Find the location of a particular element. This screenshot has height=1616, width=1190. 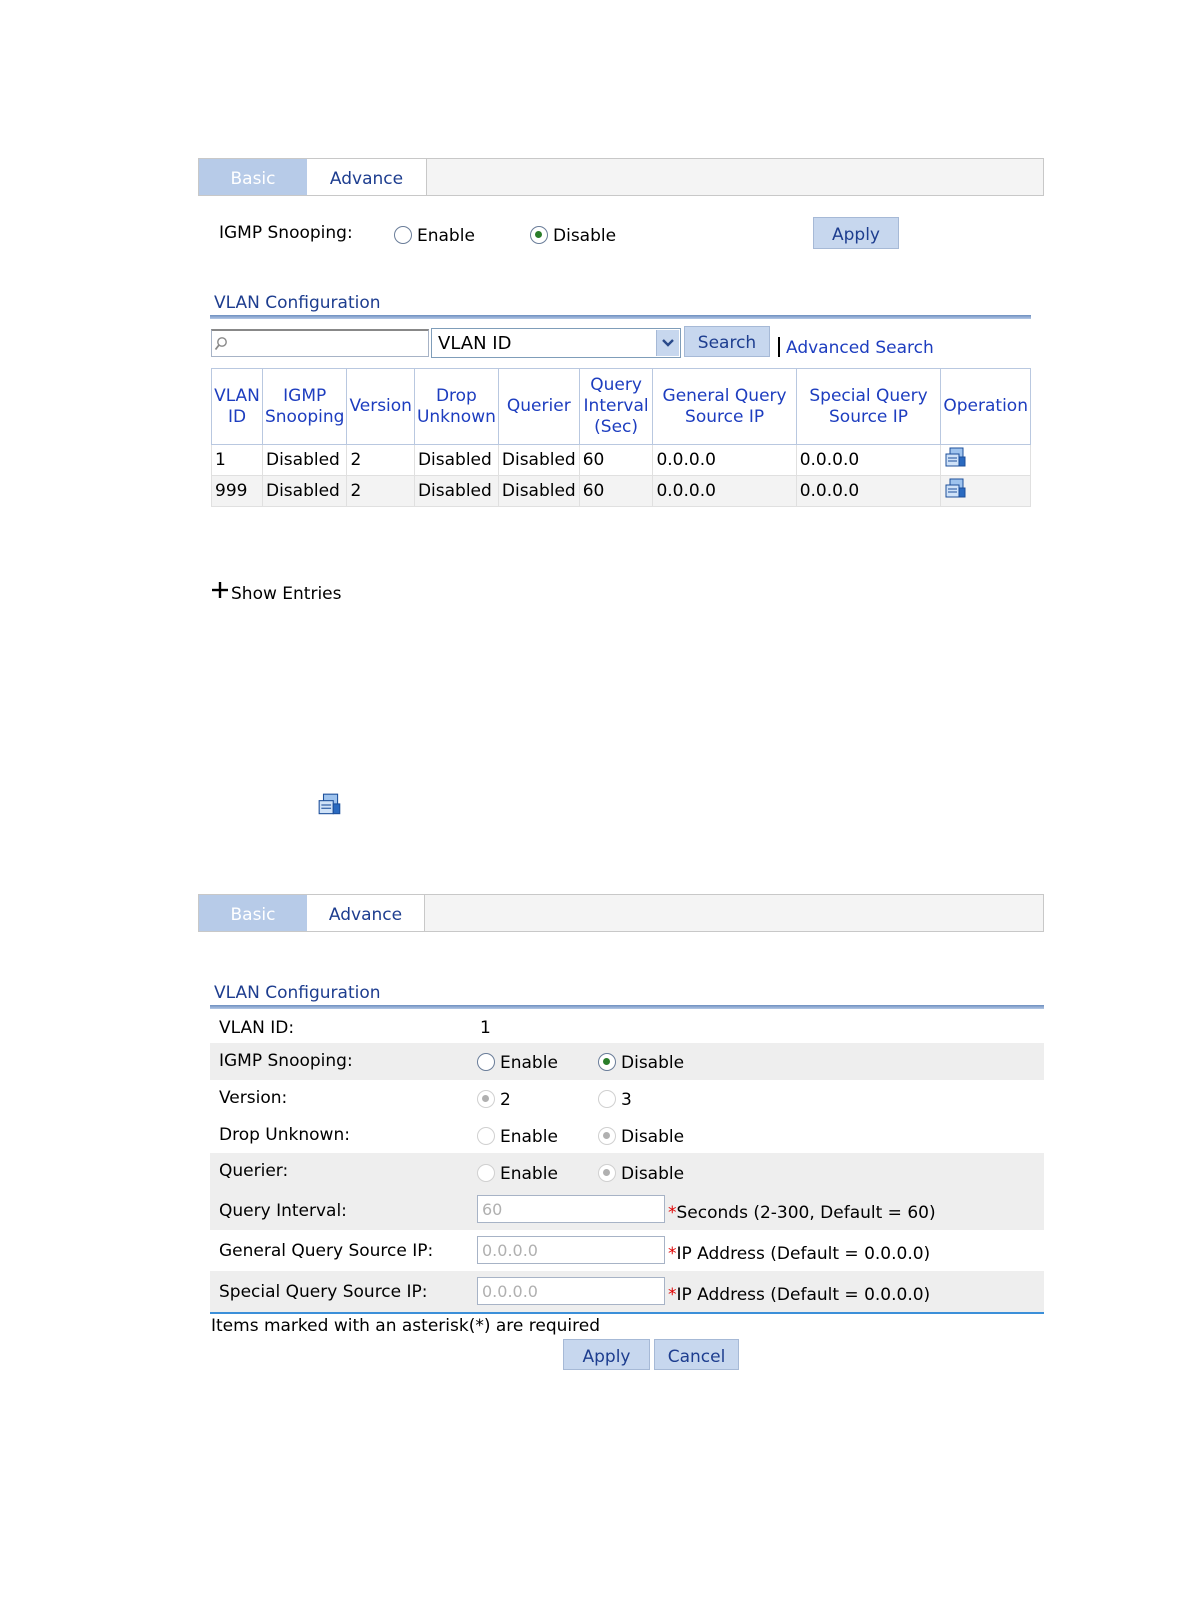

header-drop-unknown: Drop Unknown is located at coordinates (456, 406).